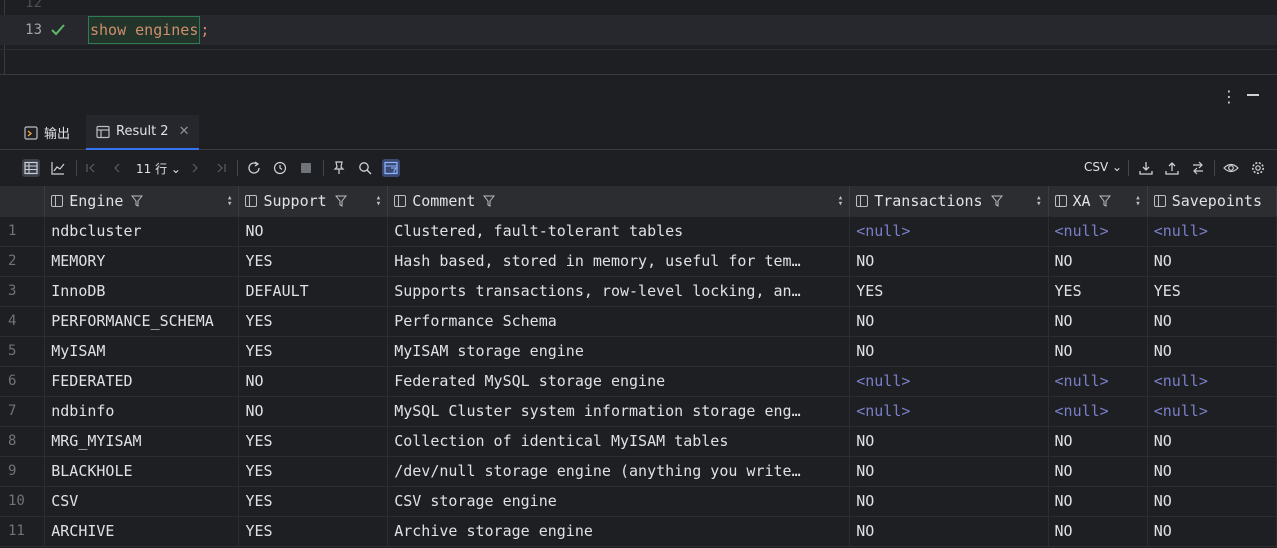 The width and height of the screenshot is (1277, 548). What do you see at coordinates (142, 411) in the screenshot?
I see `cell-engine: ndbinfo` at bounding box center [142, 411].